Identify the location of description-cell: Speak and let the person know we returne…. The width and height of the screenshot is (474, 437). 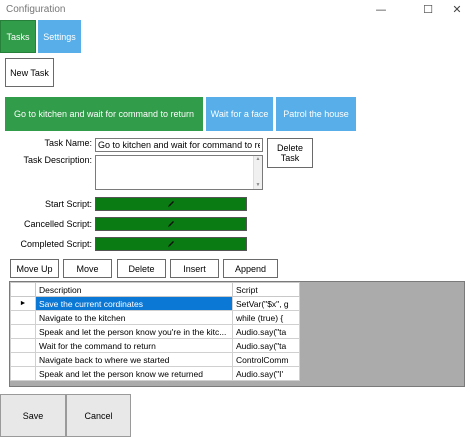
(134, 373).